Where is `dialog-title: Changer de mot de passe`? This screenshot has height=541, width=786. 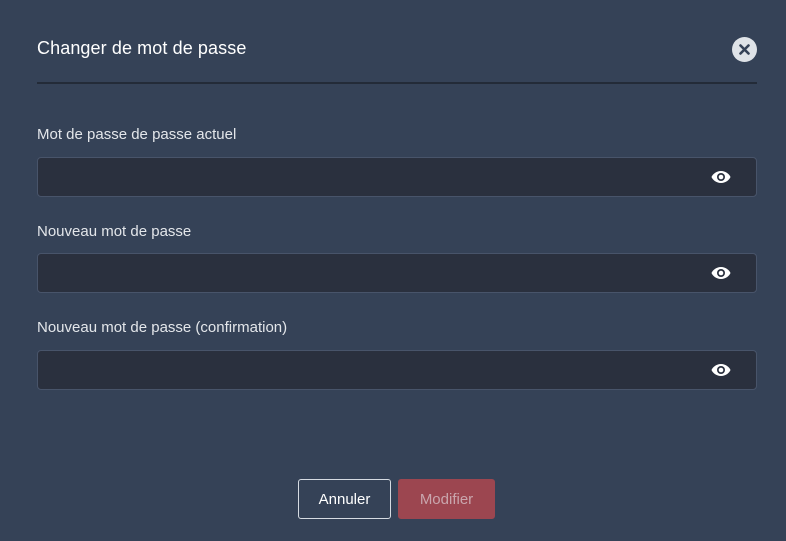
dialog-title: Changer de mot de passe is located at coordinates (142, 48).